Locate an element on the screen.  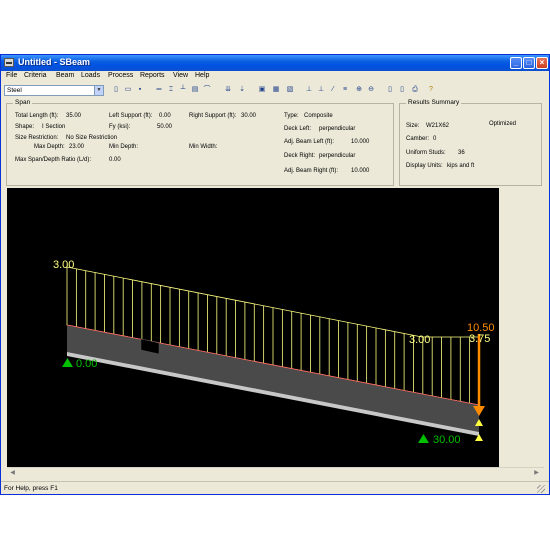
results-group: Results Summary is located at coordinates (470, 142).